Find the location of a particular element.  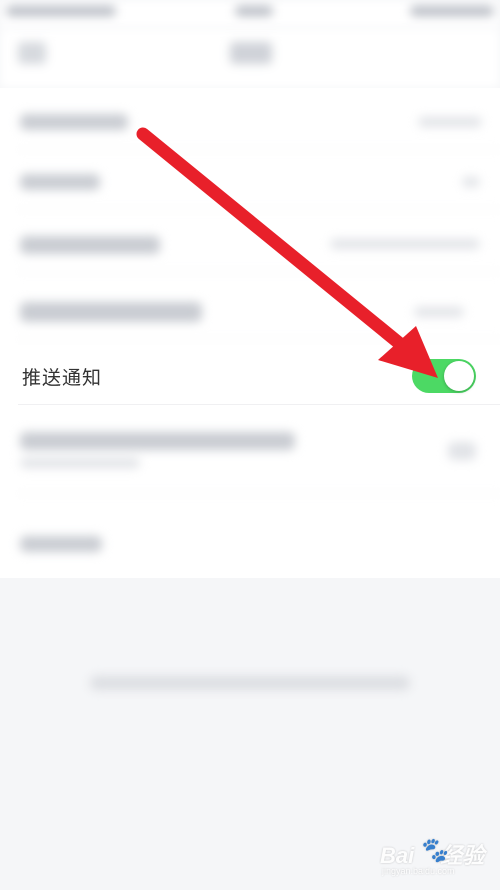

push-notification-row: 推送通知 is located at coordinates (250, 375).